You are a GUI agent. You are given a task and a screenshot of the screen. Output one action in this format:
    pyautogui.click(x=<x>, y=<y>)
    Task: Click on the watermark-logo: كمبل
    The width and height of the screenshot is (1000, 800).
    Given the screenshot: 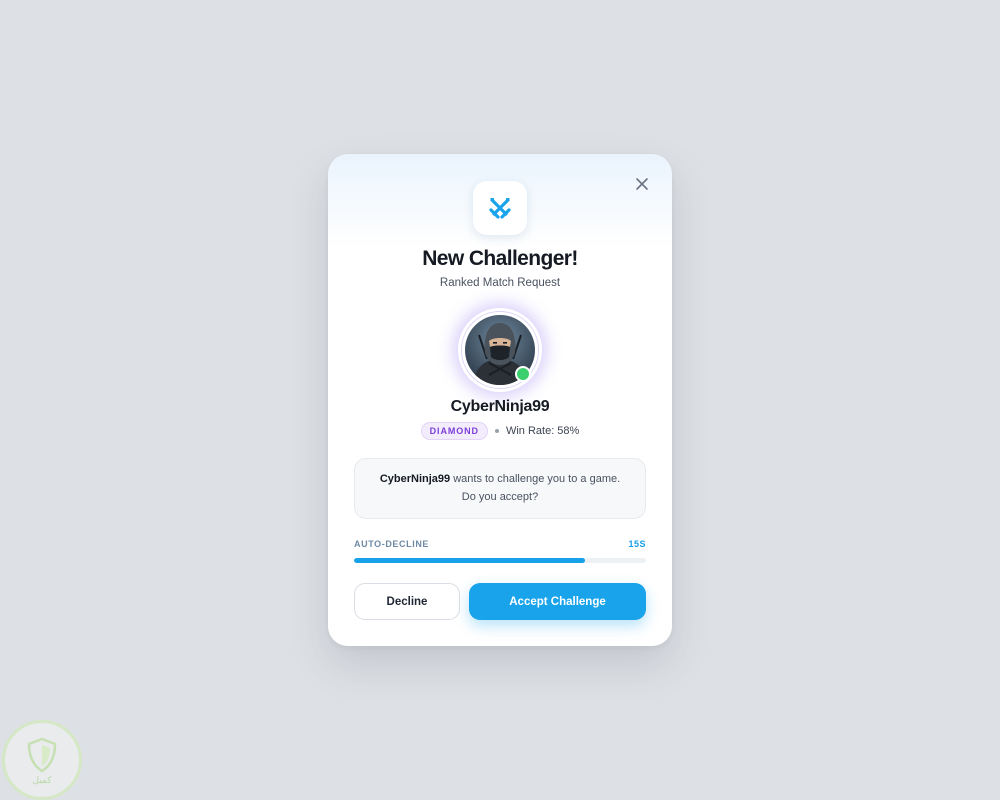 What is the action you would take?
    pyautogui.click(x=42, y=760)
    